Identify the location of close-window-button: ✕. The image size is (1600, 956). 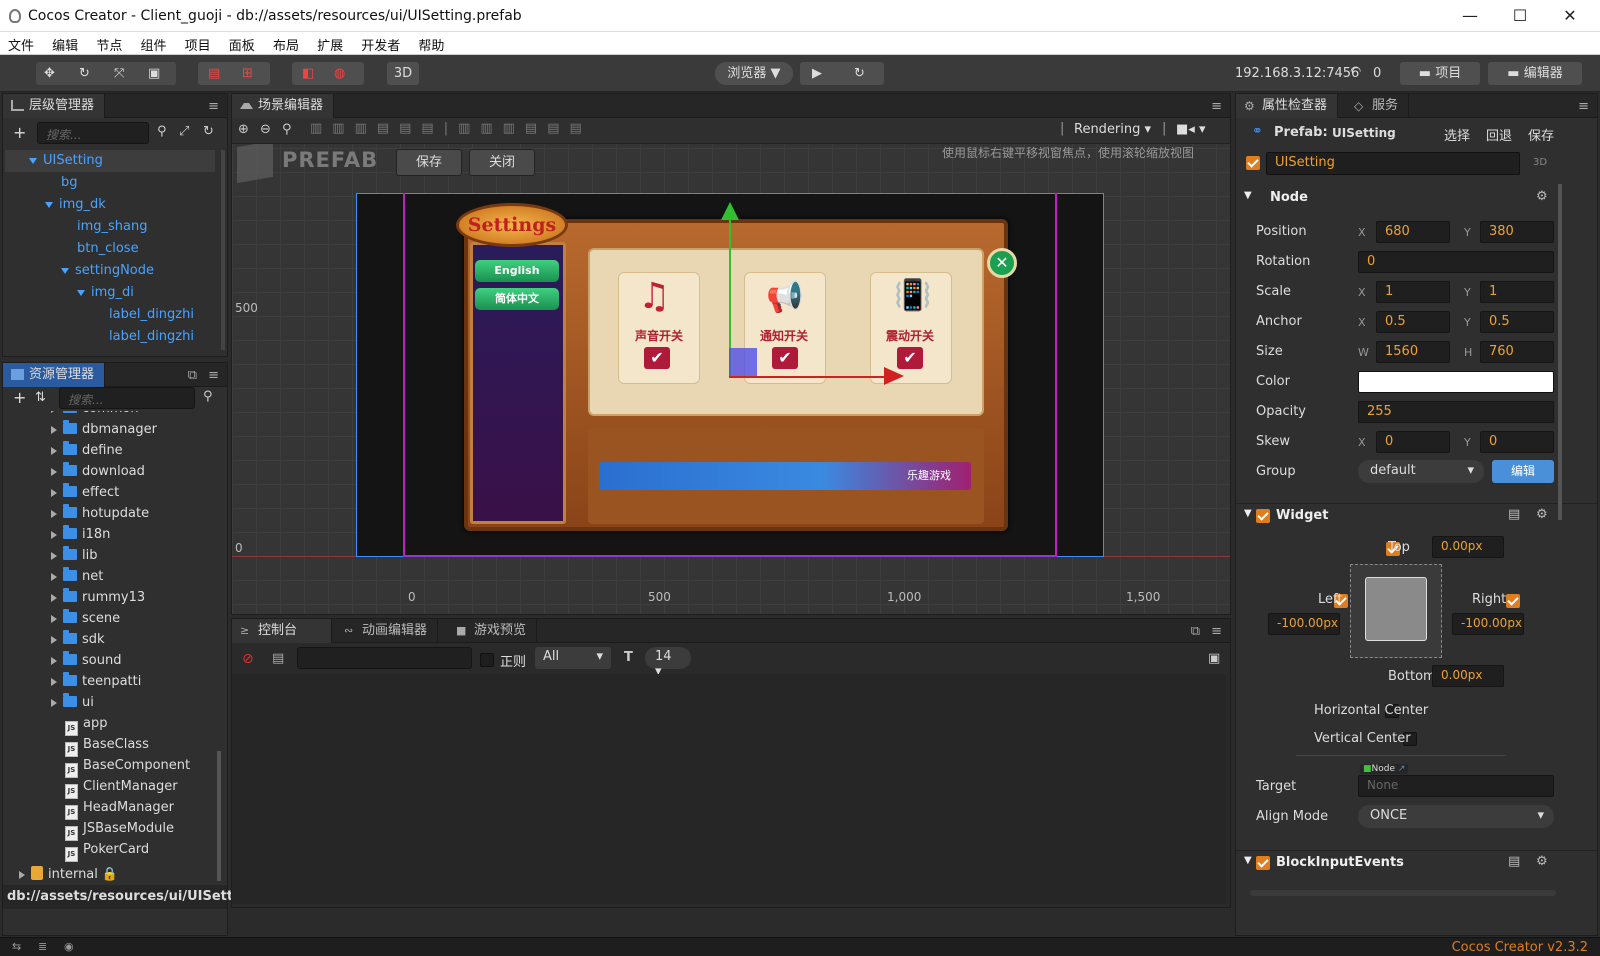
(1570, 16).